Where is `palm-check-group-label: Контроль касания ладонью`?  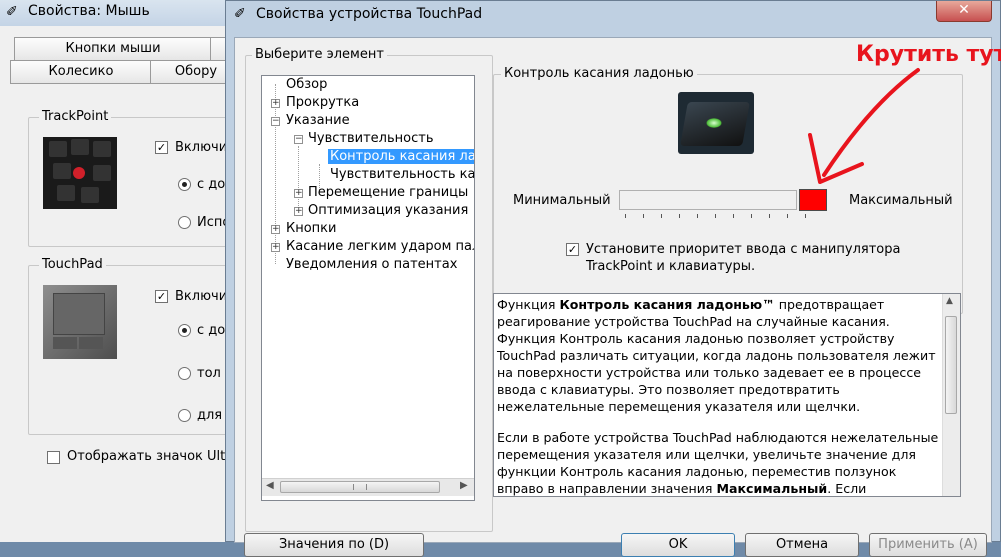
palm-check-group-label: Контроль касания ладонью is located at coordinates (599, 73).